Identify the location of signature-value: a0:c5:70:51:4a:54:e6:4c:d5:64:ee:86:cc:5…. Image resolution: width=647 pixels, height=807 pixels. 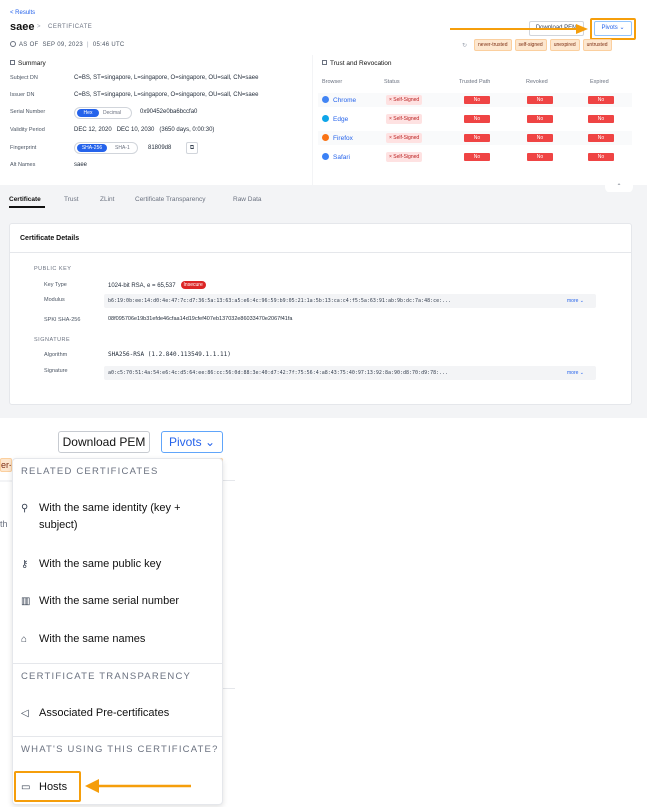
(278, 373).